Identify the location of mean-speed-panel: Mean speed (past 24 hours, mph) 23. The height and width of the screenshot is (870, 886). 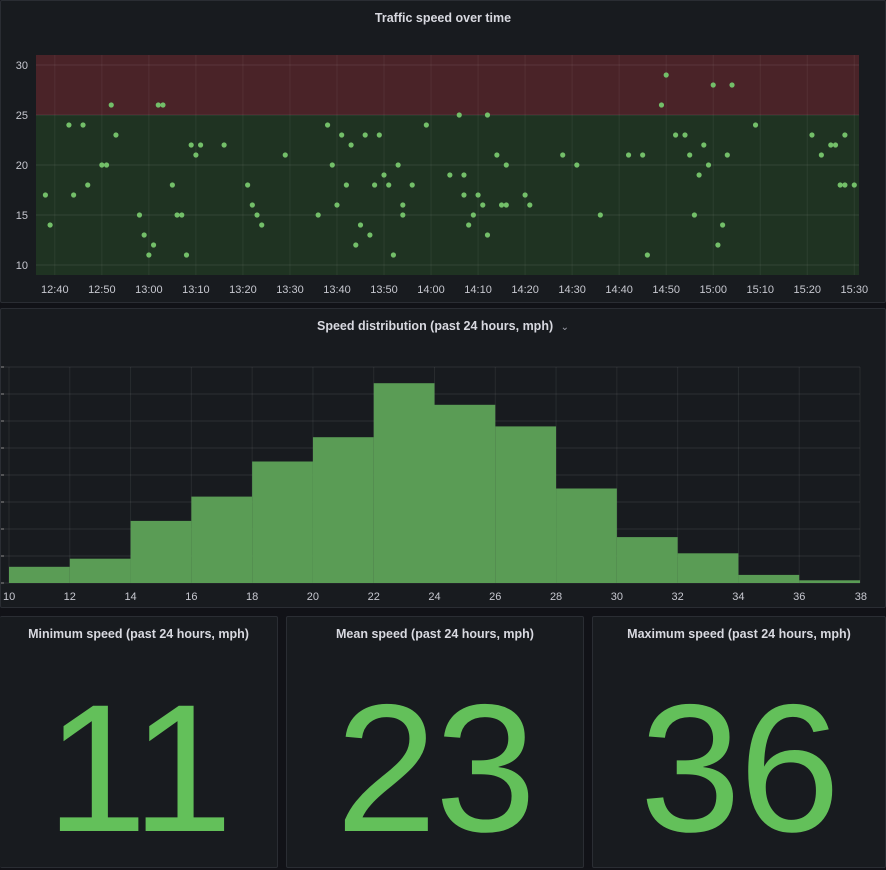
(435, 742).